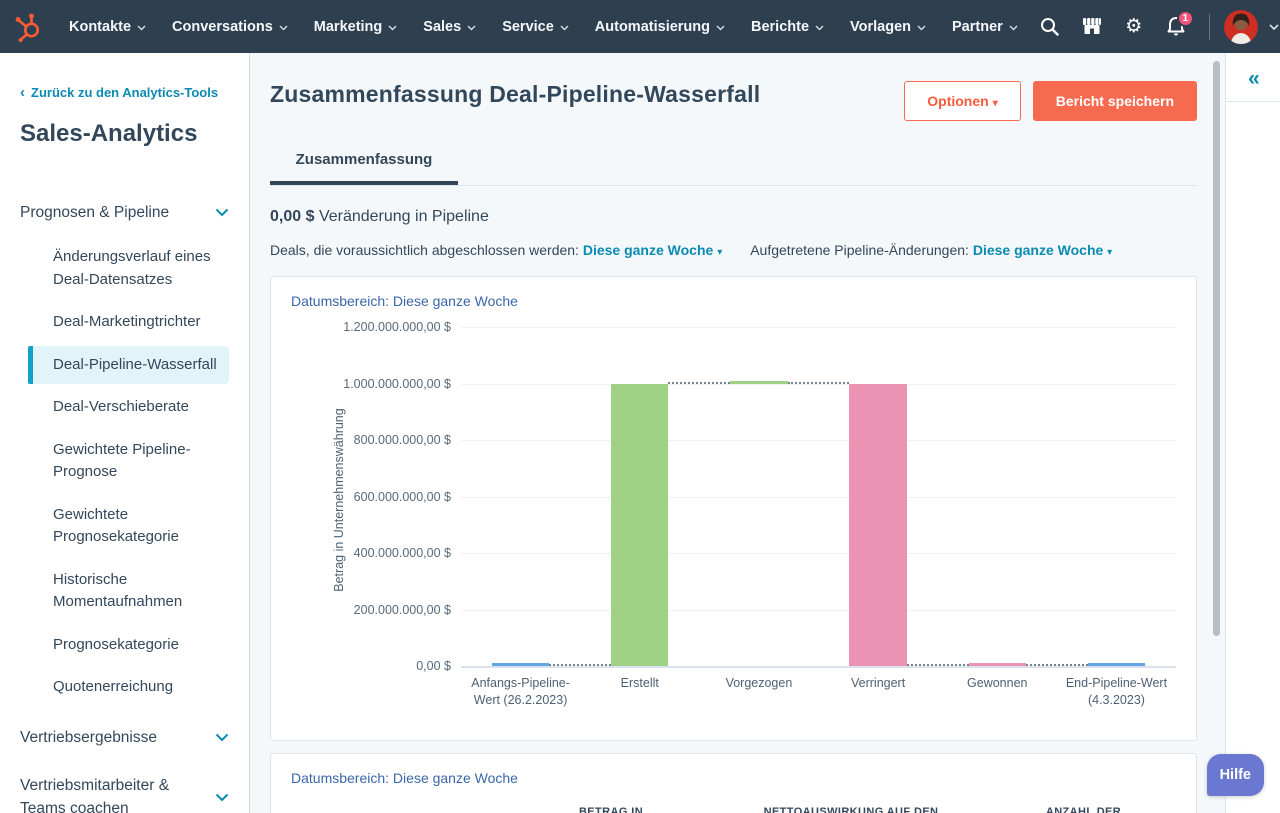  Describe the element at coordinates (433, 666) in the screenshot. I see `y-tick-label: 0,00 $` at that location.